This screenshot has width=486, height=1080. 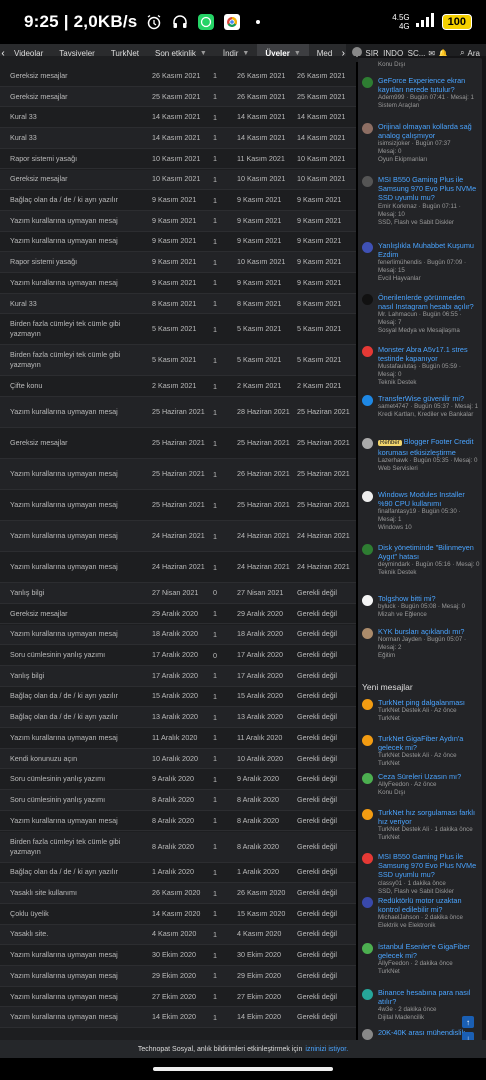 I want to click on thread-title: KYK bursları açıklandı mı?, so click(x=429, y=631).